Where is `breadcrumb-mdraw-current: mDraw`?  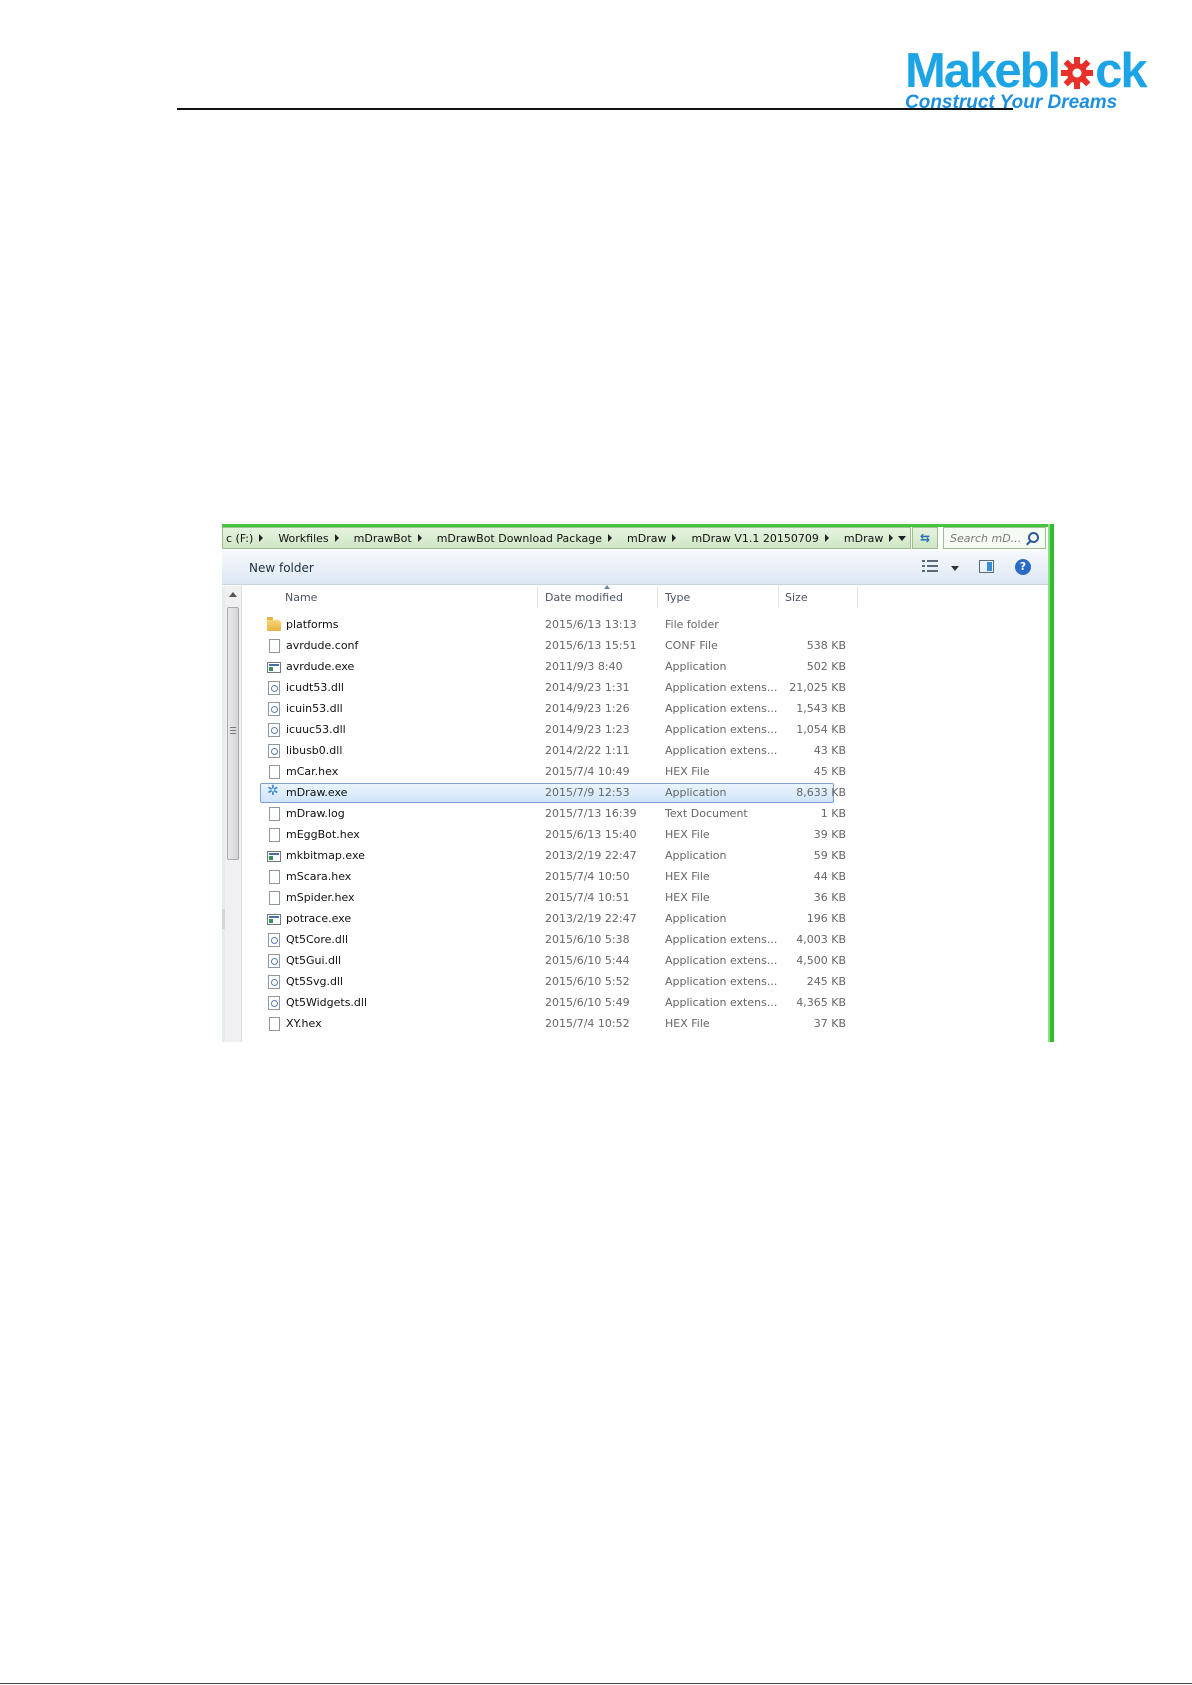 breadcrumb-mdraw-current: mDraw is located at coordinates (873, 538).